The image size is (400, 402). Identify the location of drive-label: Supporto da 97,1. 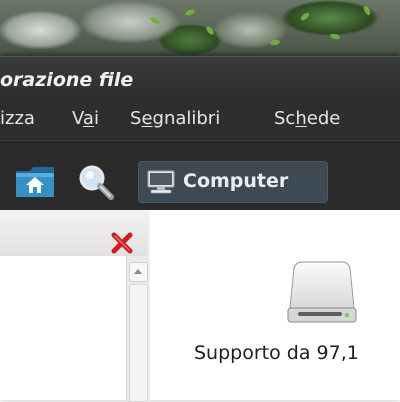
(276, 353).